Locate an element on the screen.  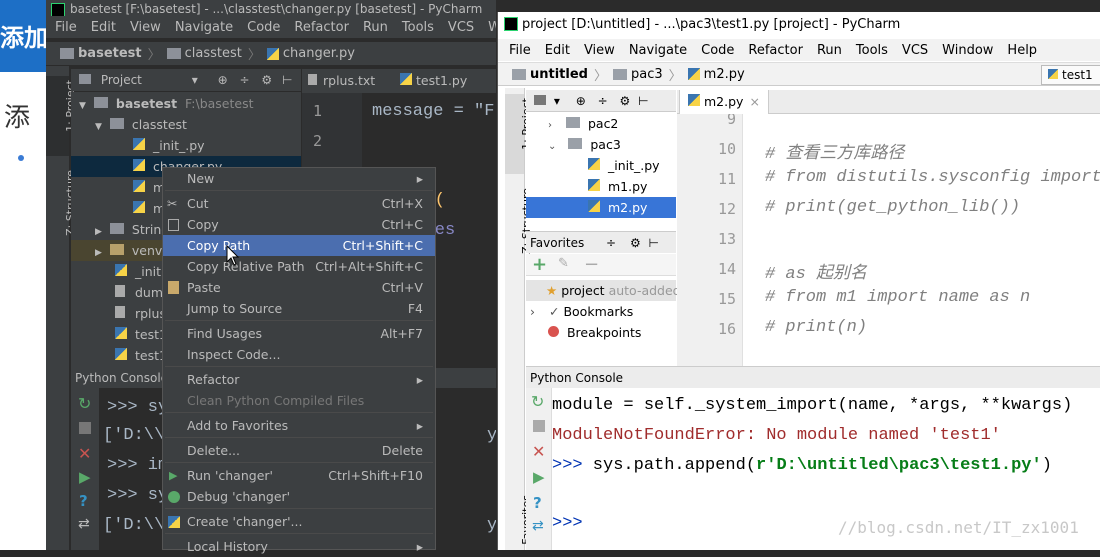
favorites-item-project: ★ project auto-added is located at coordinates (603, 290).